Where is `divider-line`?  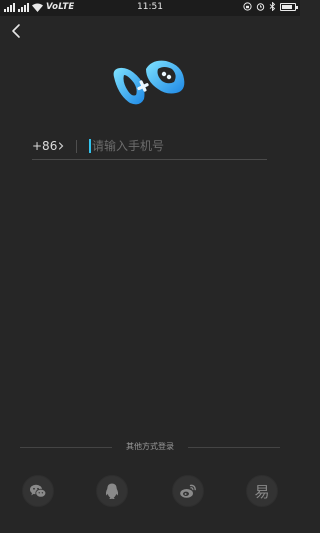 divider-line is located at coordinates (234, 447).